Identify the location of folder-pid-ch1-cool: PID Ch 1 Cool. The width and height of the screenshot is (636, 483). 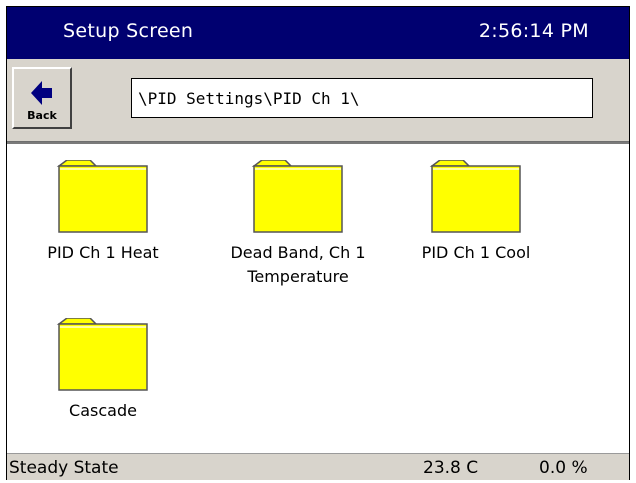
(476, 212).